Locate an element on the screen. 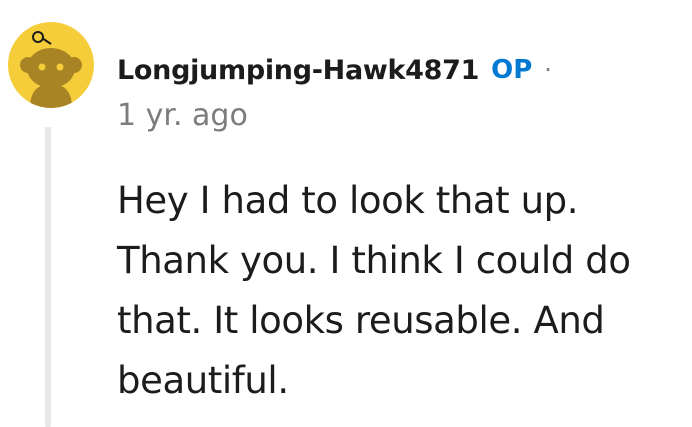  username-link: Longjumping-Hawk4871 is located at coordinates (298, 70).